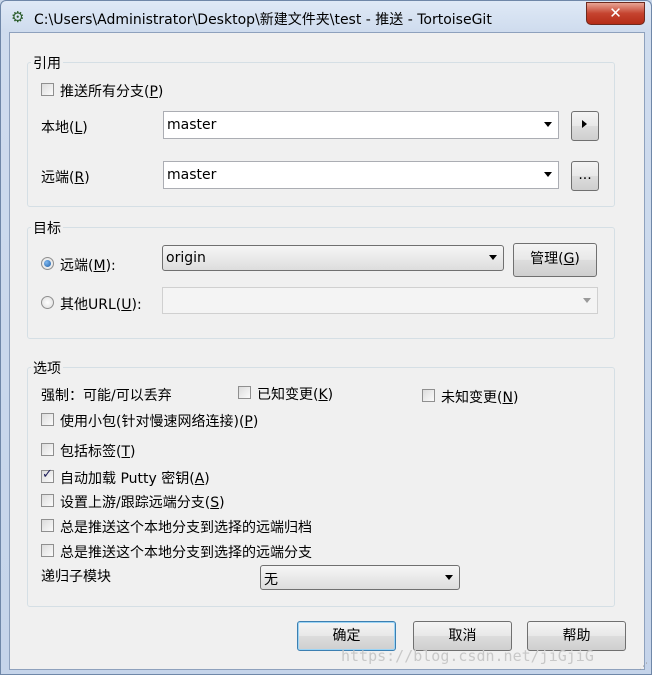  I want to click on ref-group-title: 引用, so click(47, 63).